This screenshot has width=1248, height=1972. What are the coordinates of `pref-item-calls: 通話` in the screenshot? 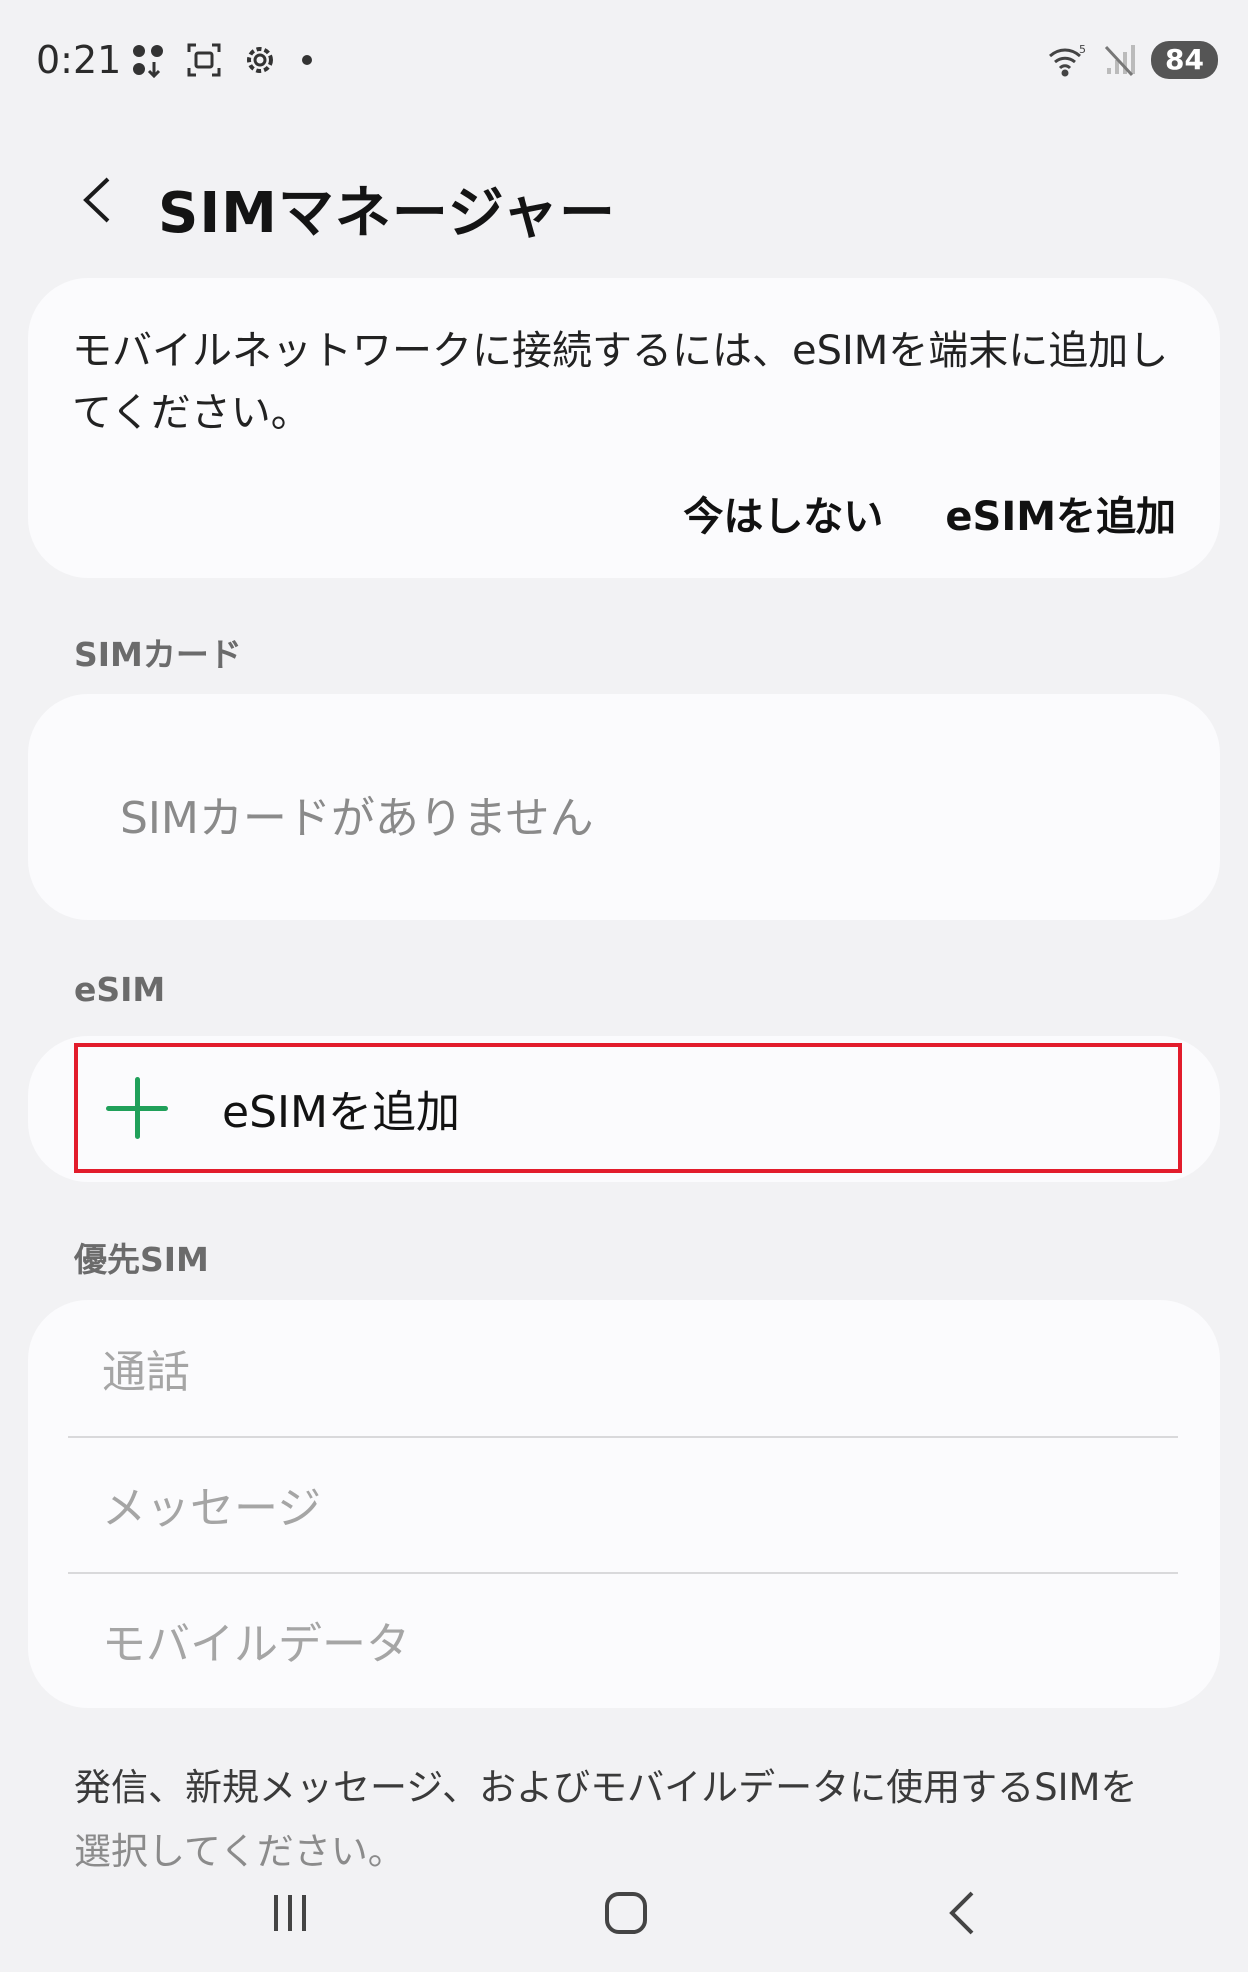 It's located at (623, 1368).